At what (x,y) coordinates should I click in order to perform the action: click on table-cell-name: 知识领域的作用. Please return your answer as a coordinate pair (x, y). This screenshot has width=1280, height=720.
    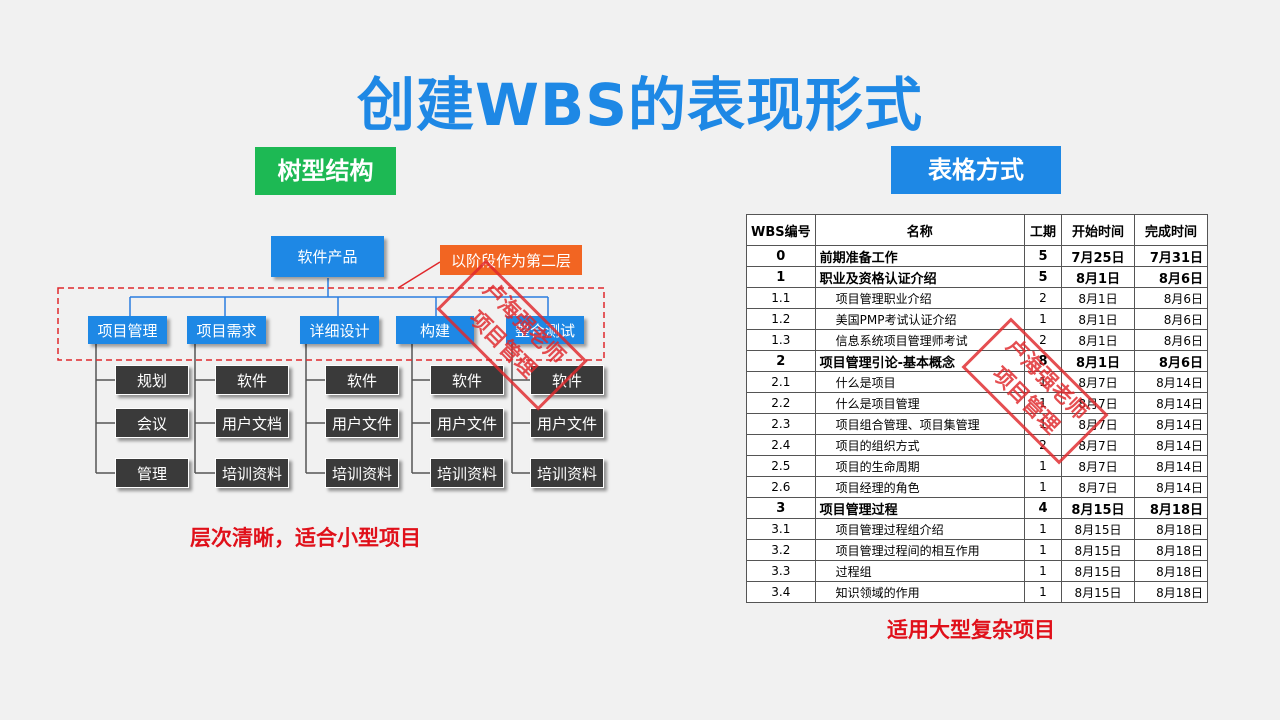
    Looking at the image, I should click on (920, 592).